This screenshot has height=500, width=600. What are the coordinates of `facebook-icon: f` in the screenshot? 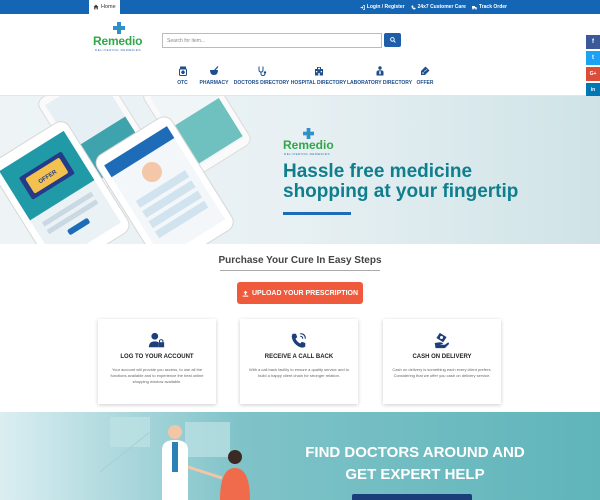 It's located at (593, 42).